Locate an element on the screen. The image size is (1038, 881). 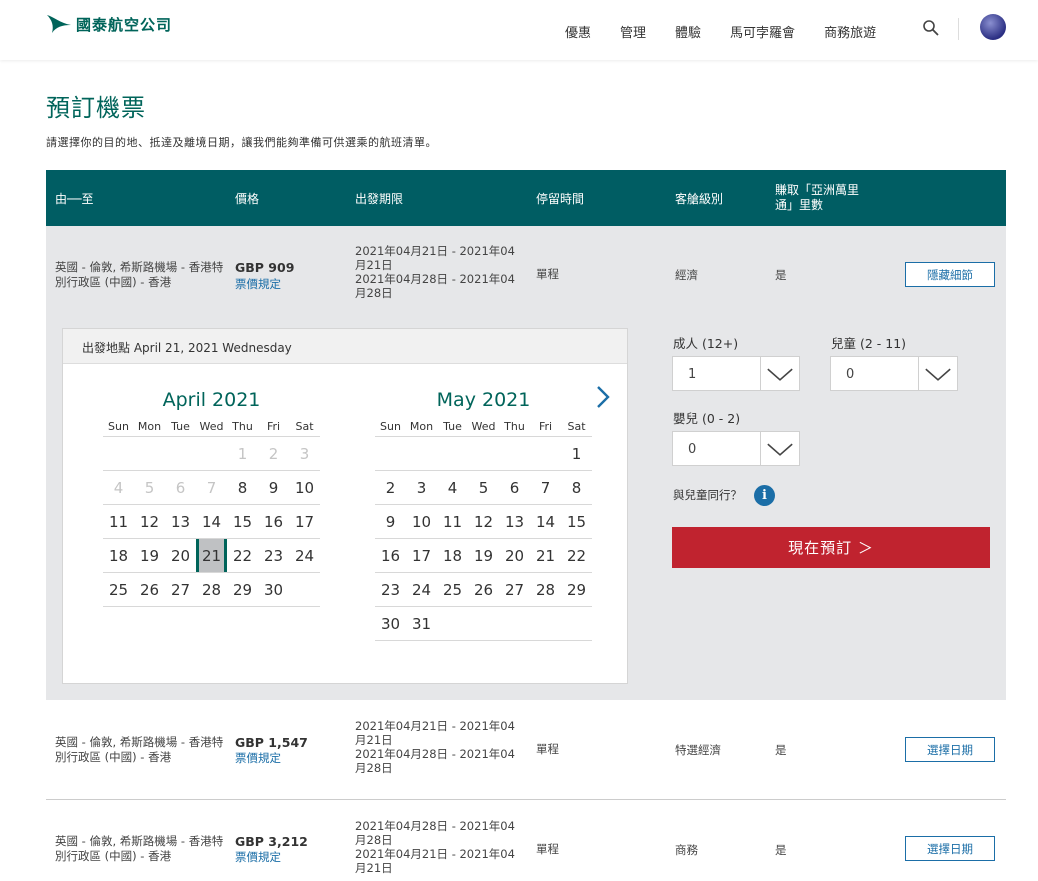
nav-item-experience: 體驗 is located at coordinates (688, 31).